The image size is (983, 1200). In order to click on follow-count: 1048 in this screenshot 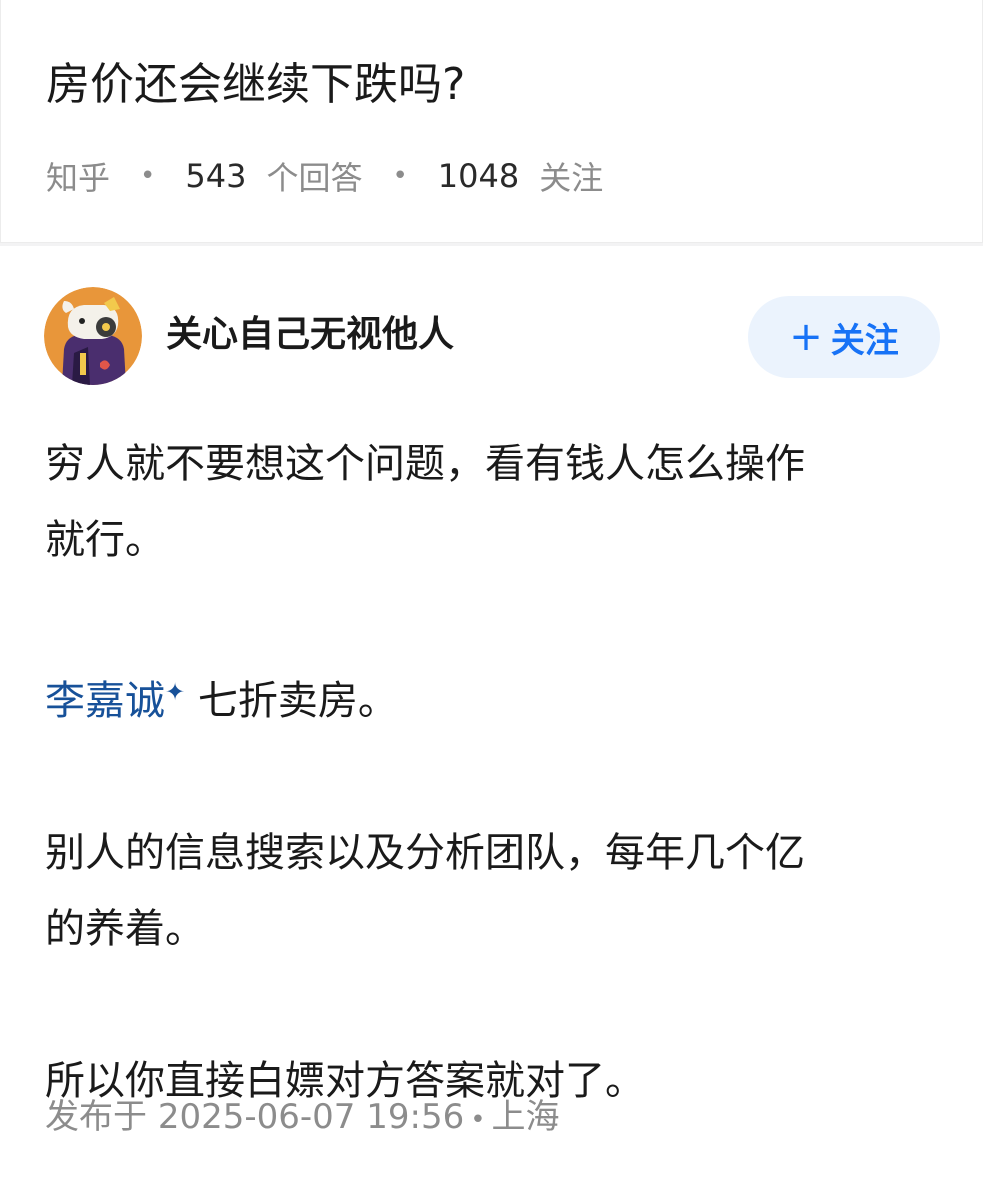, I will do `click(478, 176)`.